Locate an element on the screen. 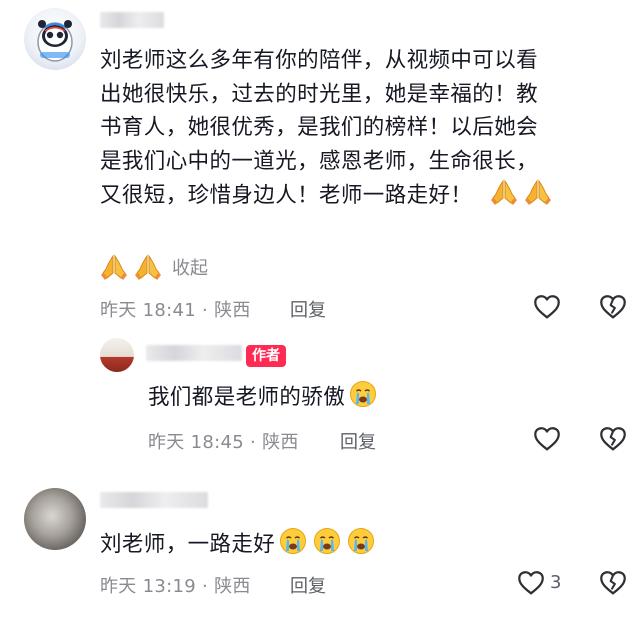  like-count: 3 is located at coordinates (556, 582).